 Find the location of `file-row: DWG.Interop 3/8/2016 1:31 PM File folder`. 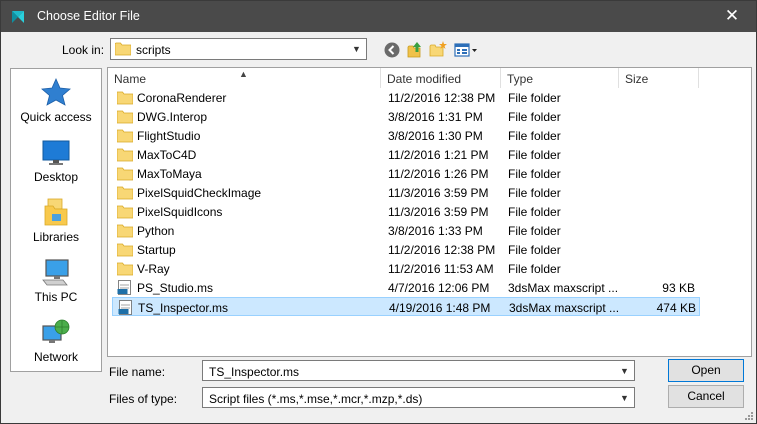

file-row: DWG.Interop 3/8/2016 1:31 PM File folder is located at coordinates (406, 116).